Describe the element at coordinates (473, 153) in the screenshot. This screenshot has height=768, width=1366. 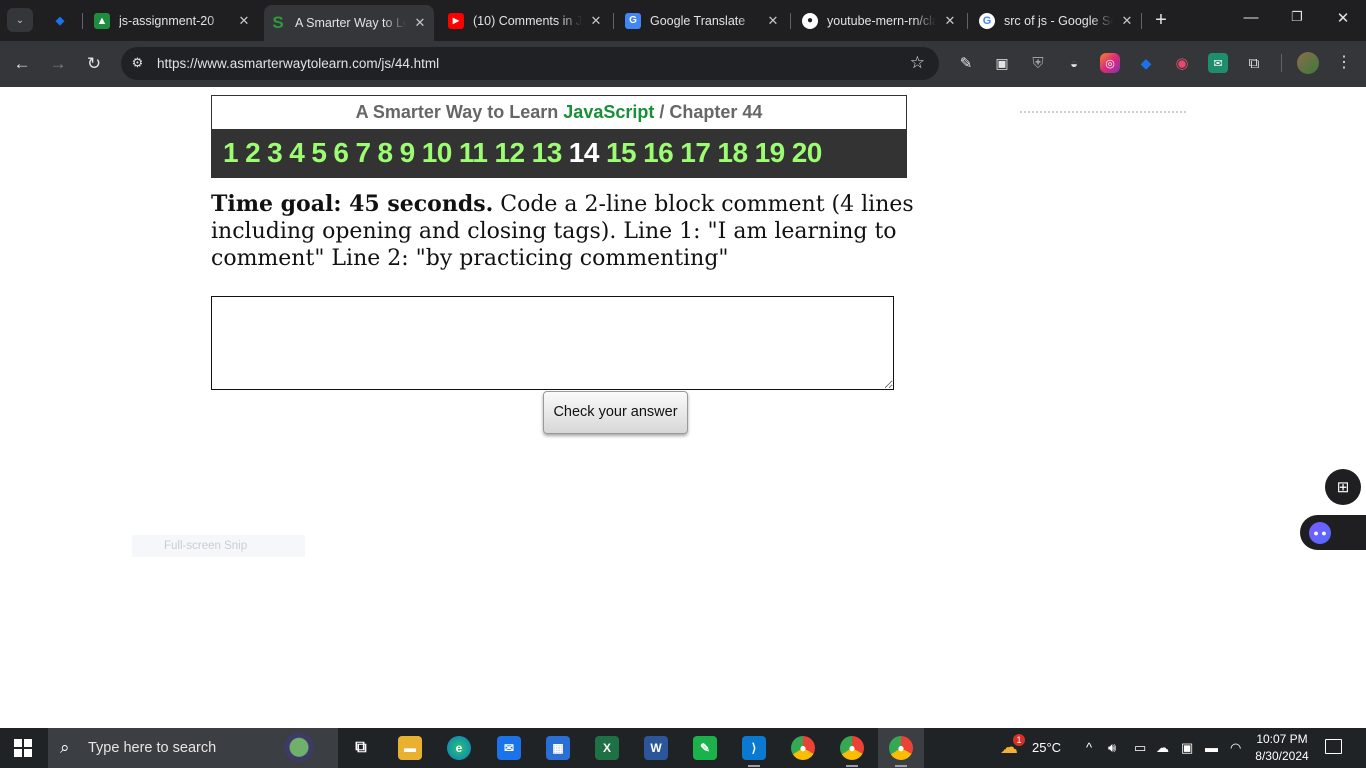
I see `exercise-link-11: 11` at that location.